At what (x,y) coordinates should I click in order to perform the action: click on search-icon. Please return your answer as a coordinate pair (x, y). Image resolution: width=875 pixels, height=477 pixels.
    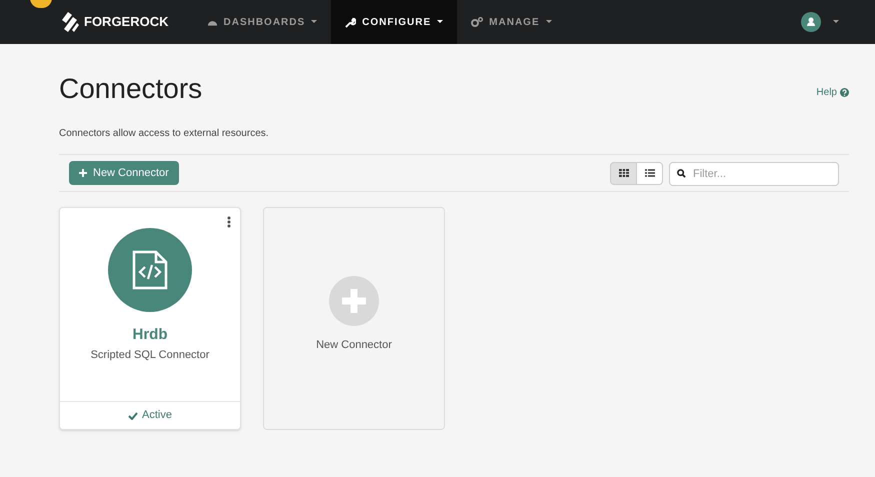
    Looking at the image, I should click on (681, 173).